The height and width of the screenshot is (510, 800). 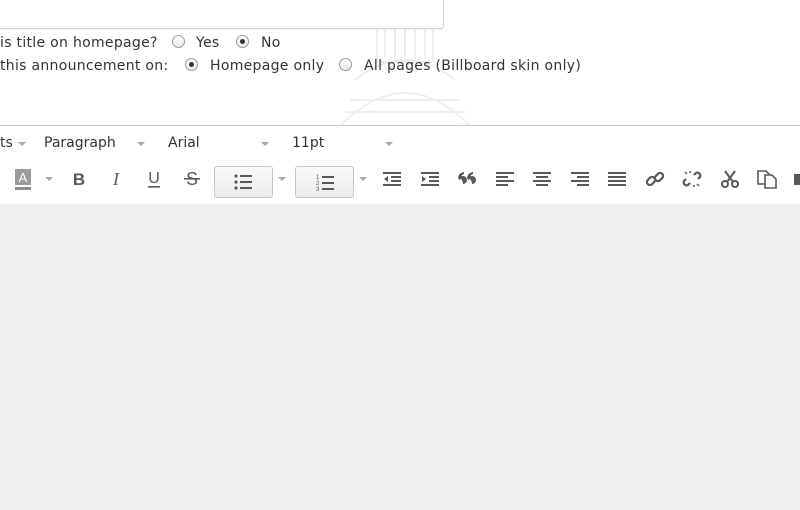 What do you see at coordinates (141, 144) in the screenshot?
I see `block-format-caret-icon` at bounding box center [141, 144].